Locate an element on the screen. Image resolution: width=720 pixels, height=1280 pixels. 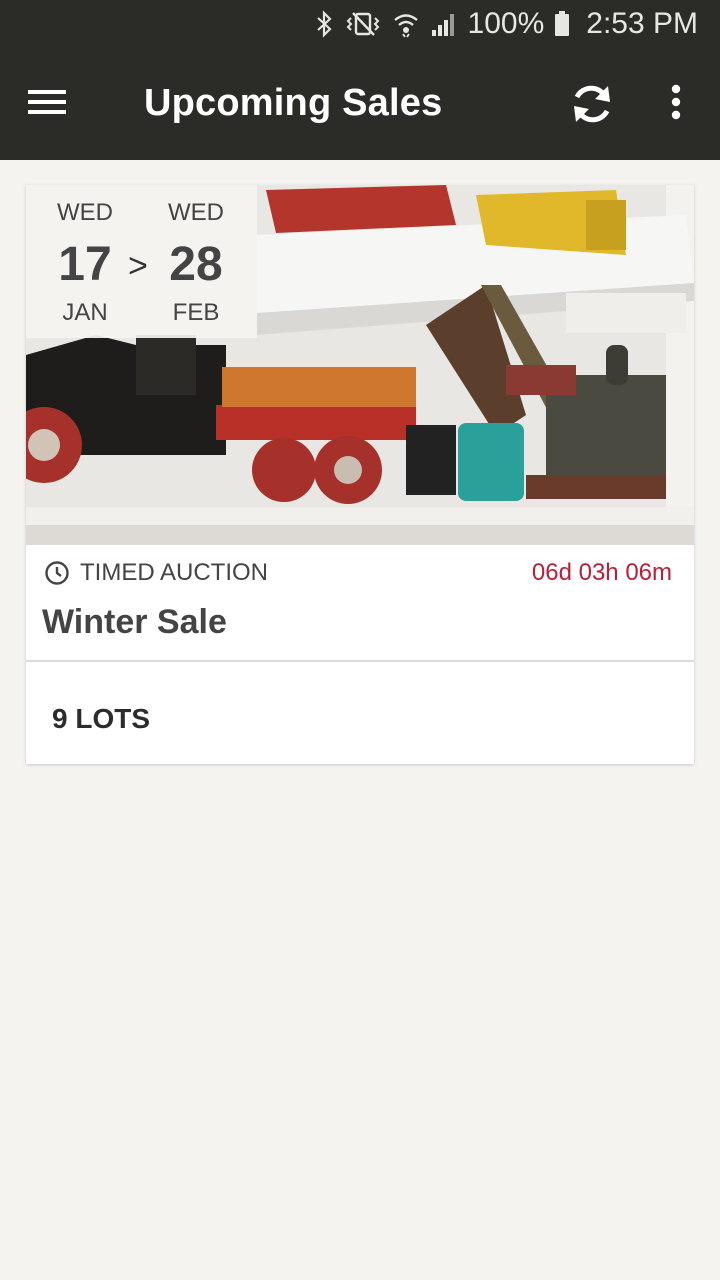
app-bar: Upcoming Sales is located at coordinates (360, 104).